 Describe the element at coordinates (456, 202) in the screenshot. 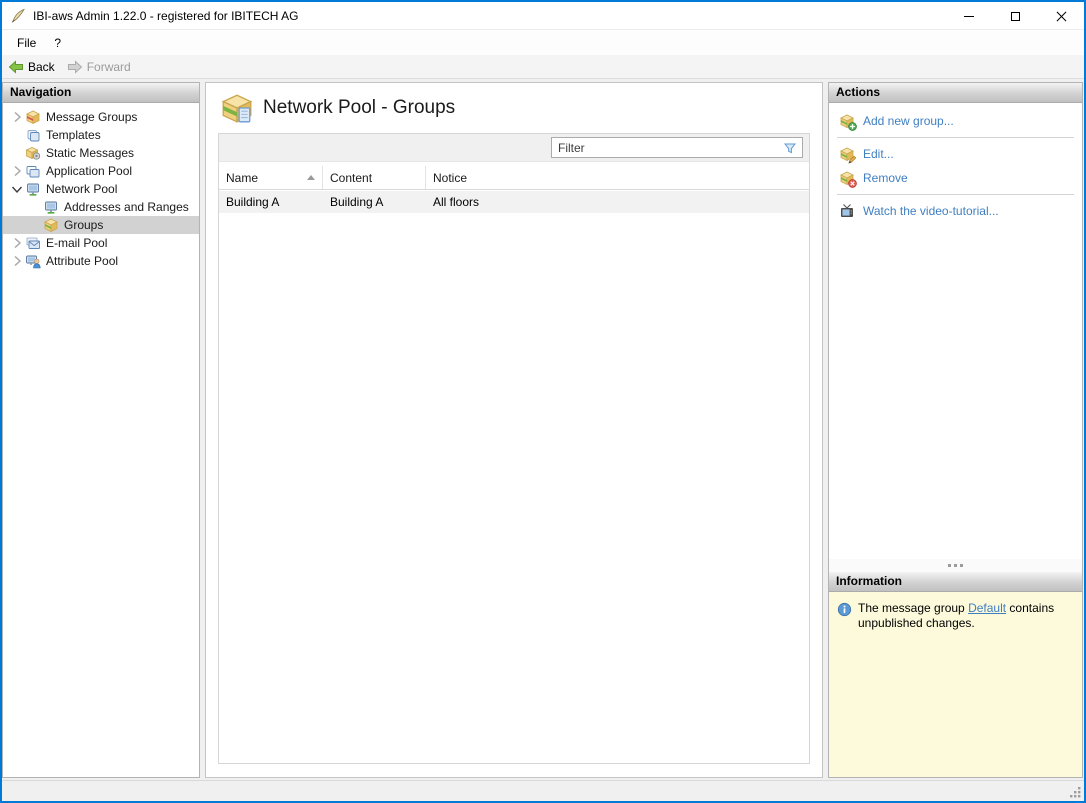

I see `cell-notice: All floors` at that location.